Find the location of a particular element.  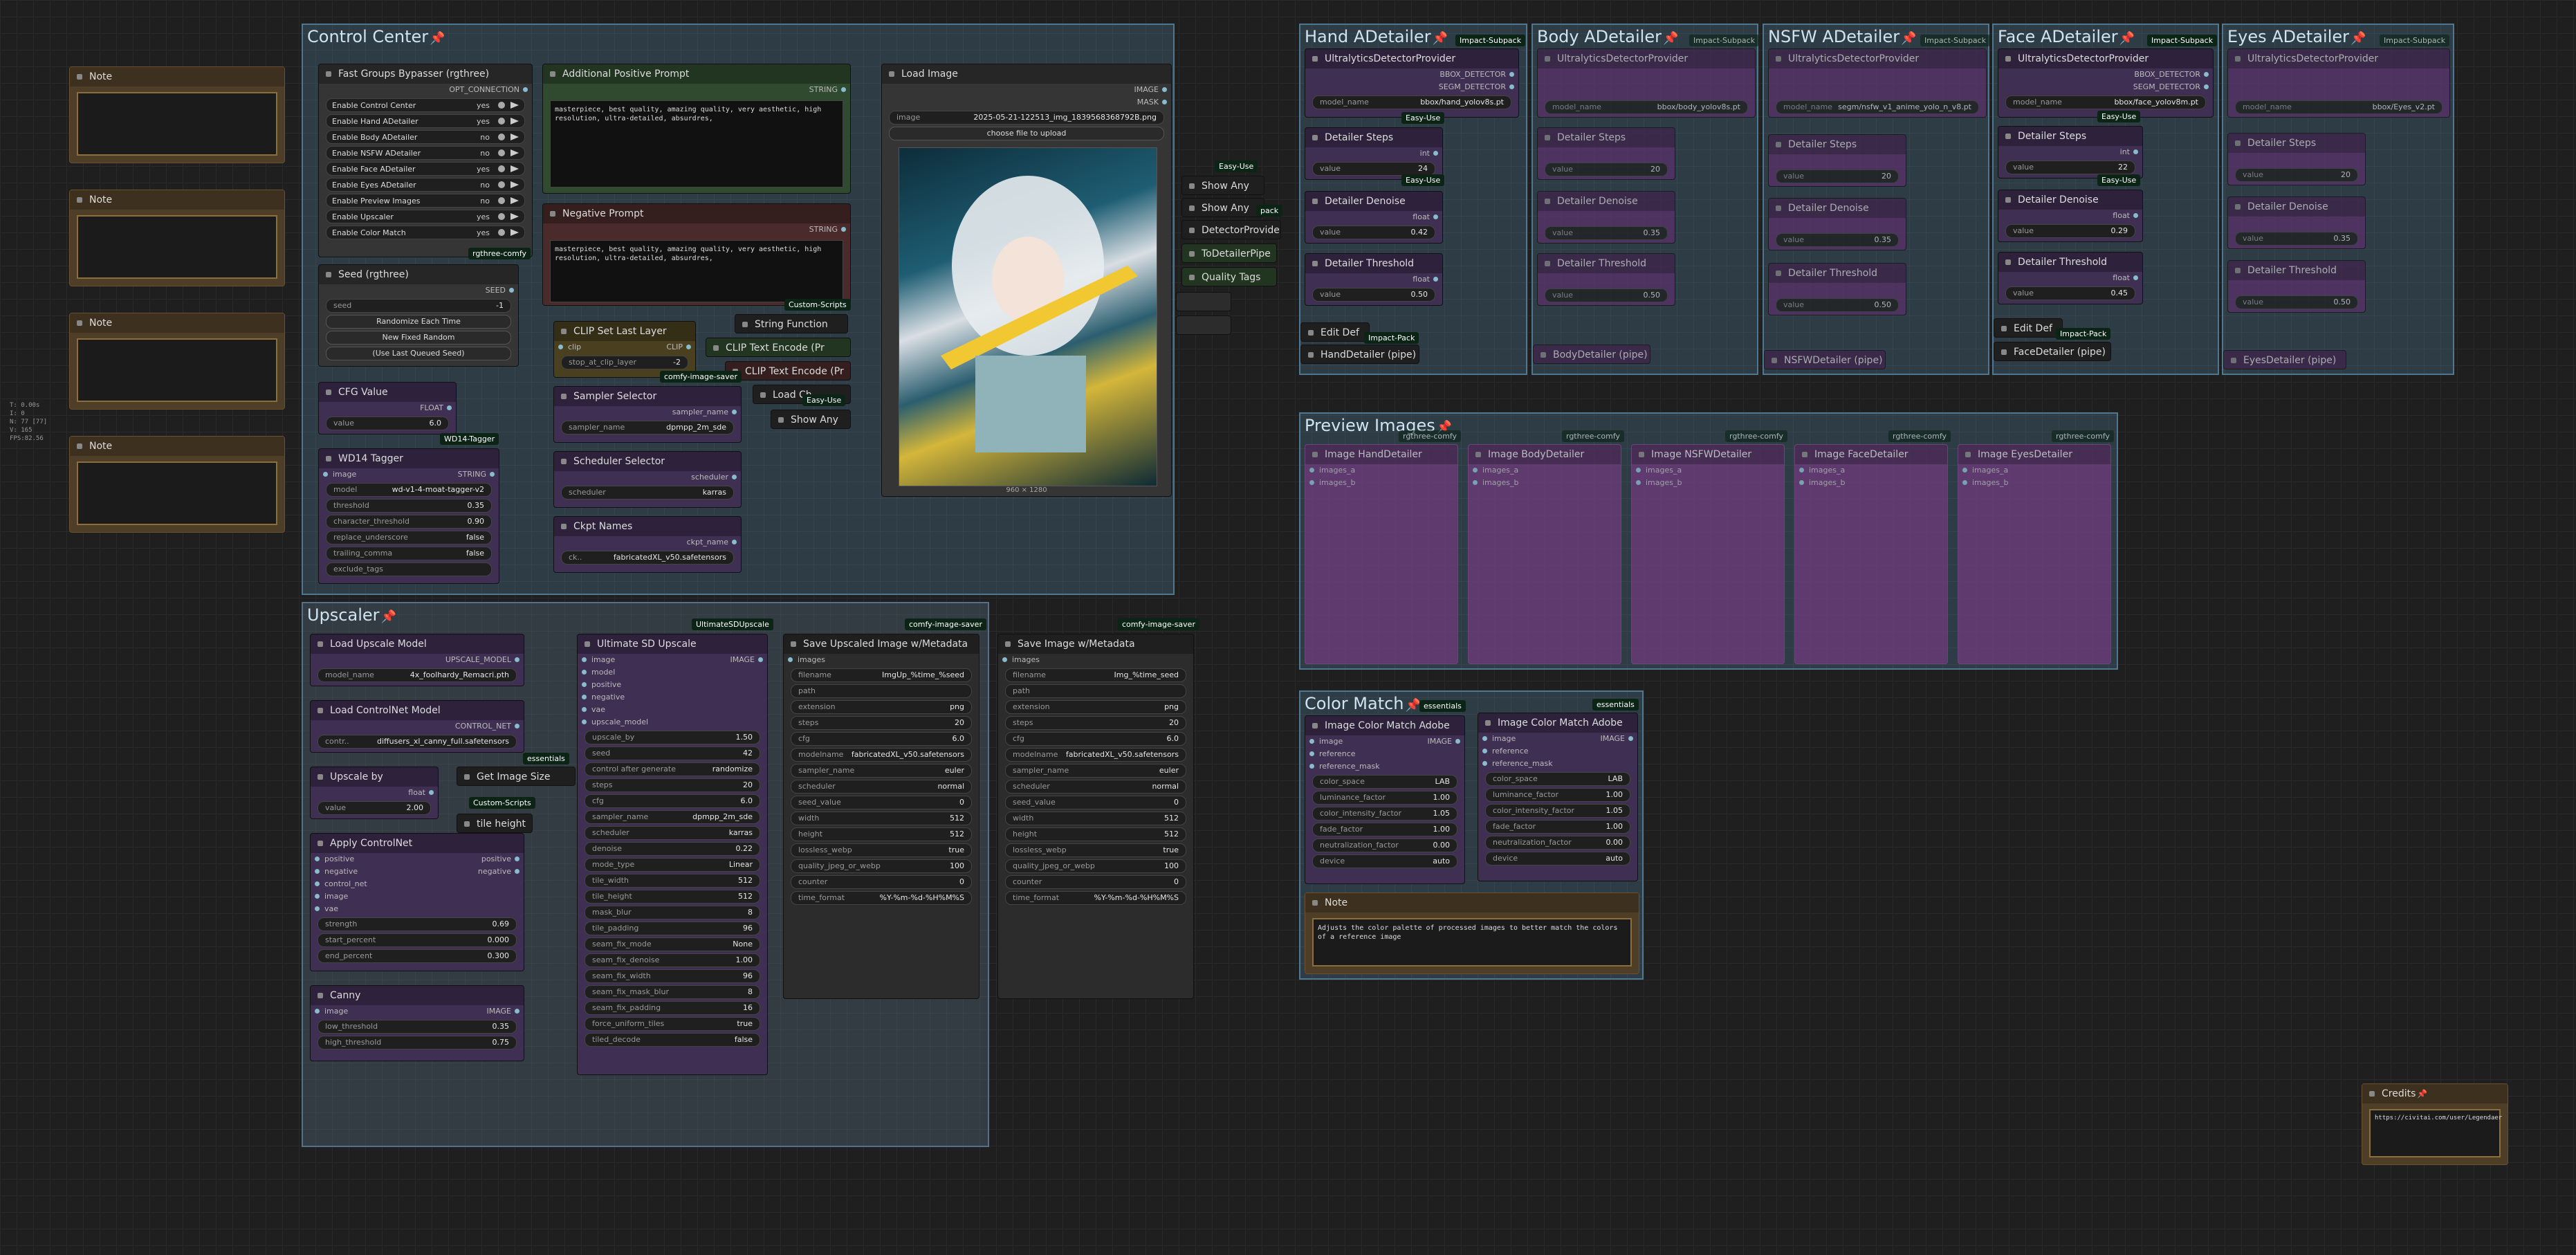

nsfw-detailer-pipe-node: NSFWDetailer (pipe) is located at coordinates (1825, 359).